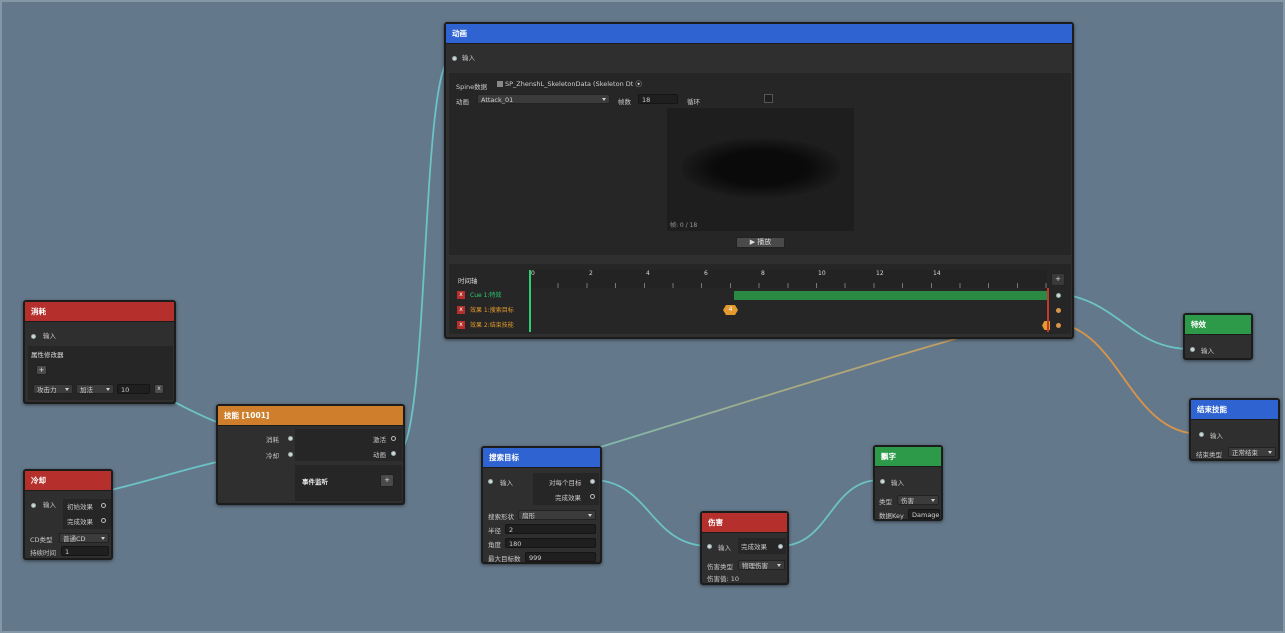 The height and width of the screenshot is (633, 1285). I want to click on end-input-label: 输入, so click(1216, 436).